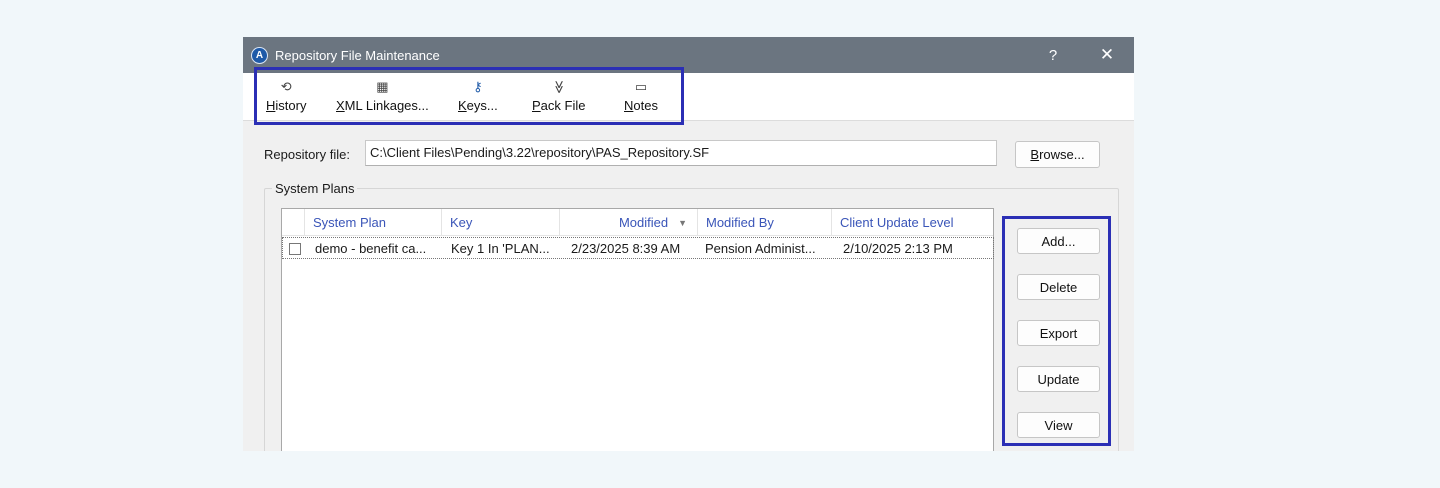 This screenshot has height=488, width=1440. What do you see at coordinates (1107, 55) in the screenshot?
I see `close-button: ✕` at bounding box center [1107, 55].